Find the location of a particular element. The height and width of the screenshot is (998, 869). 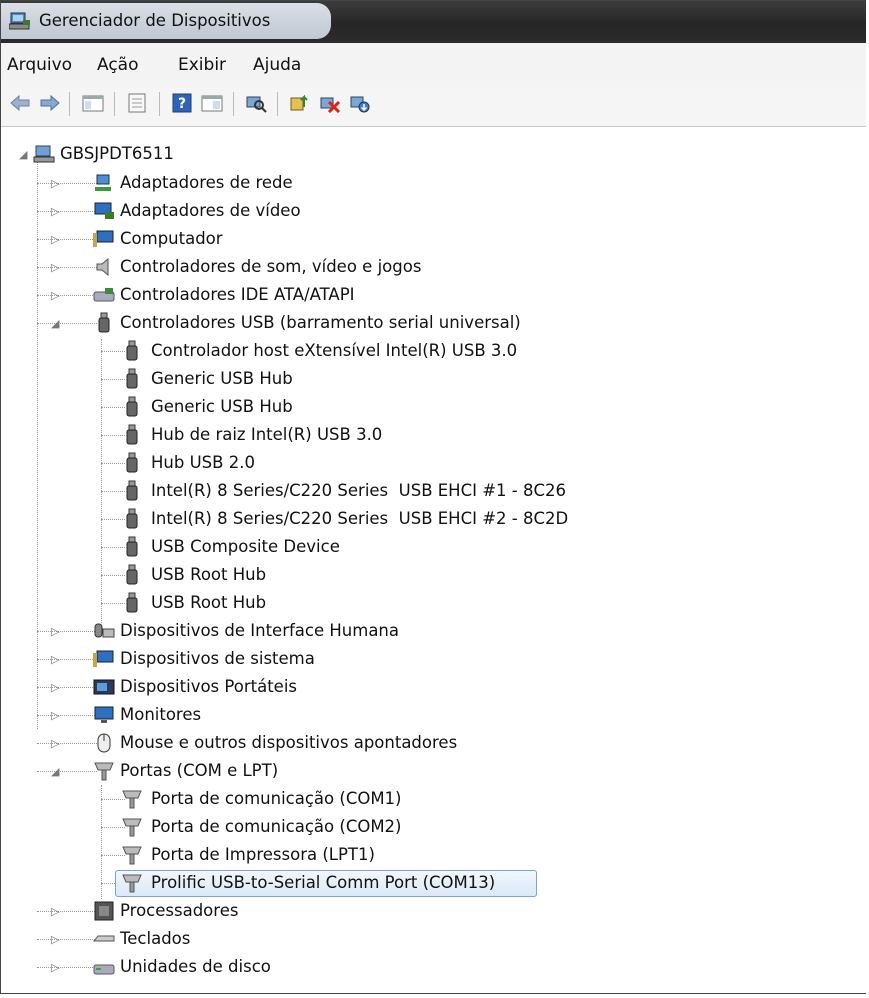

category-monitores: ▷ Monitores is located at coordinates (251, 715).